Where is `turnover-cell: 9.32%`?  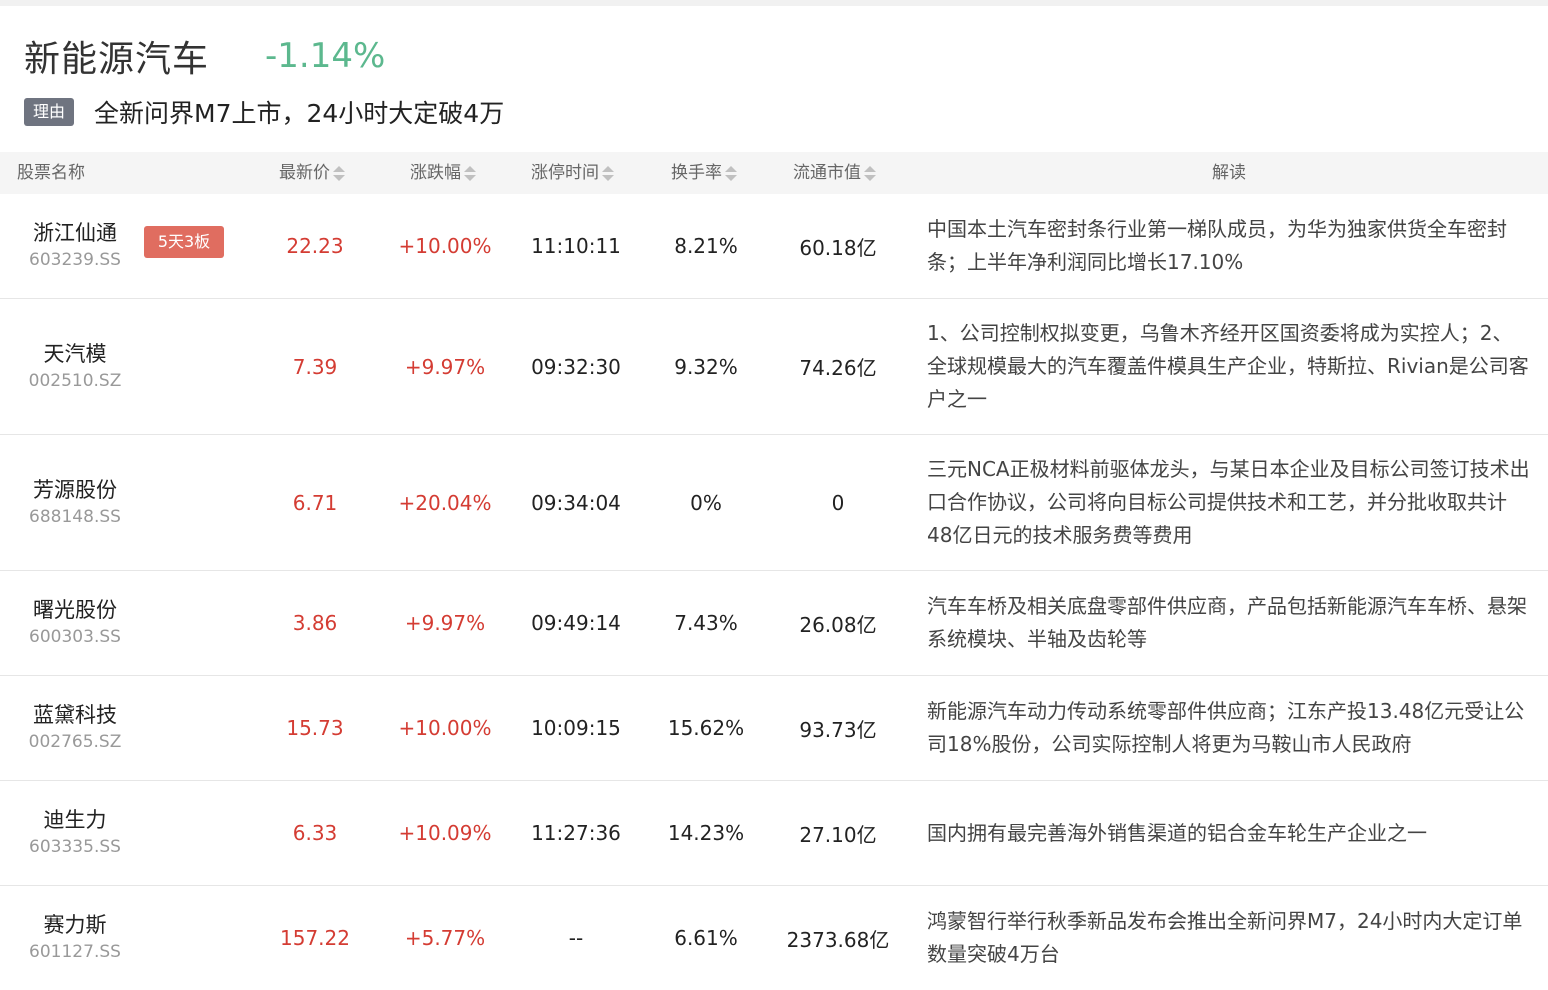 turnover-cell: 9.32% is located at coordinates (706, 366).